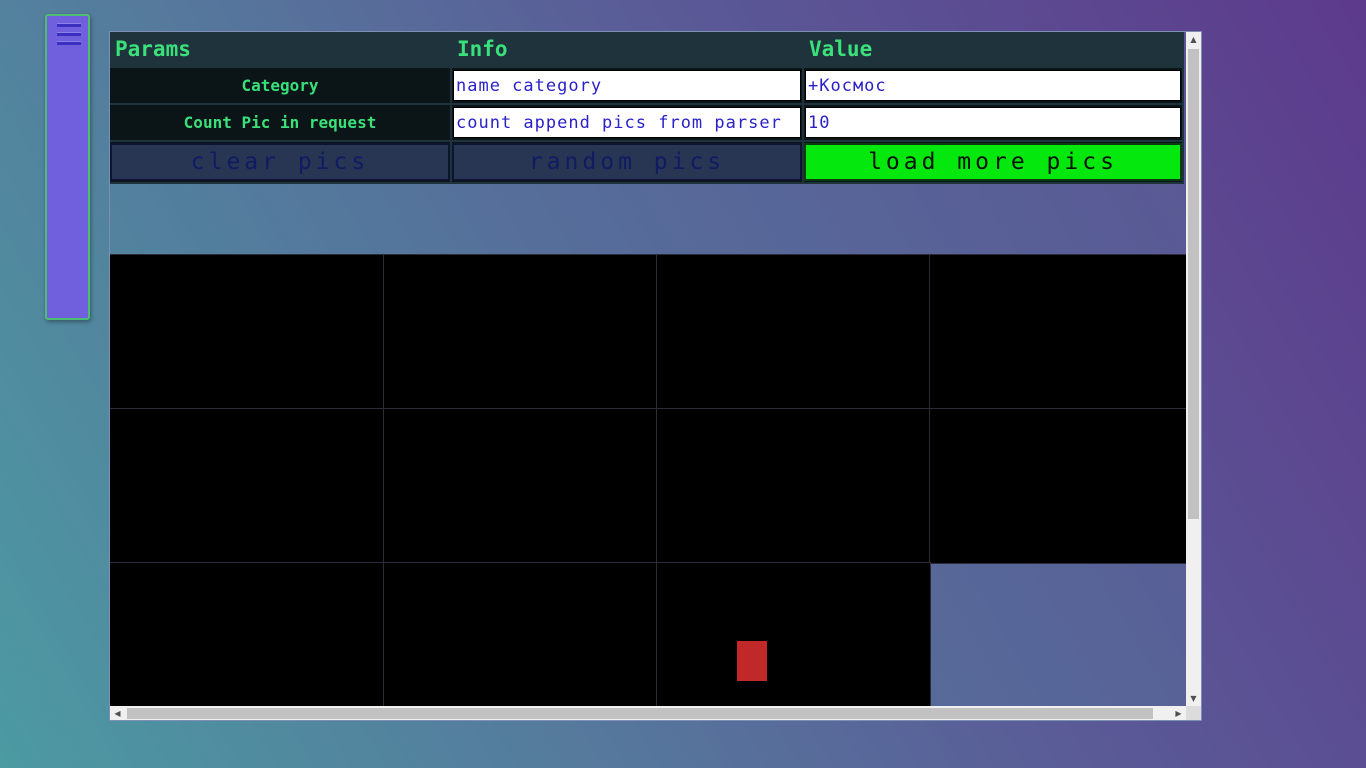 This screenshot has width=1366, height=768. I want to click on count-row: Count Pic in request, so click(646, 122).